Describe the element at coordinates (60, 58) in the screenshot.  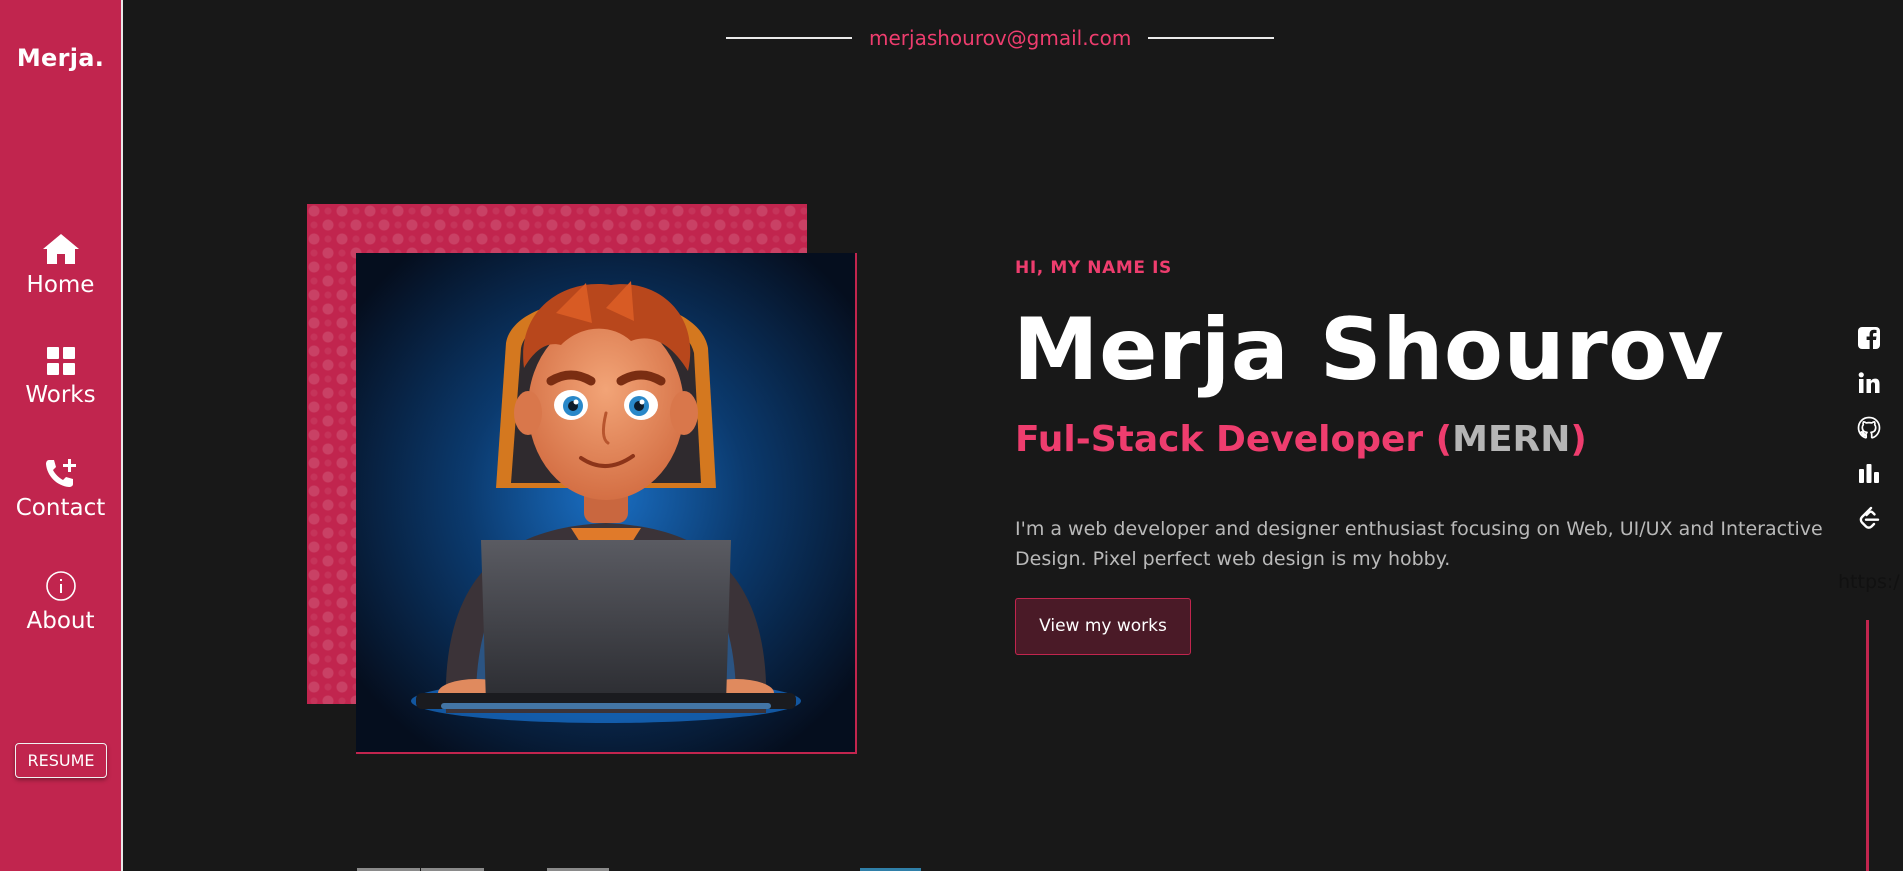
I see `brand-logo: Merja.` at that location.